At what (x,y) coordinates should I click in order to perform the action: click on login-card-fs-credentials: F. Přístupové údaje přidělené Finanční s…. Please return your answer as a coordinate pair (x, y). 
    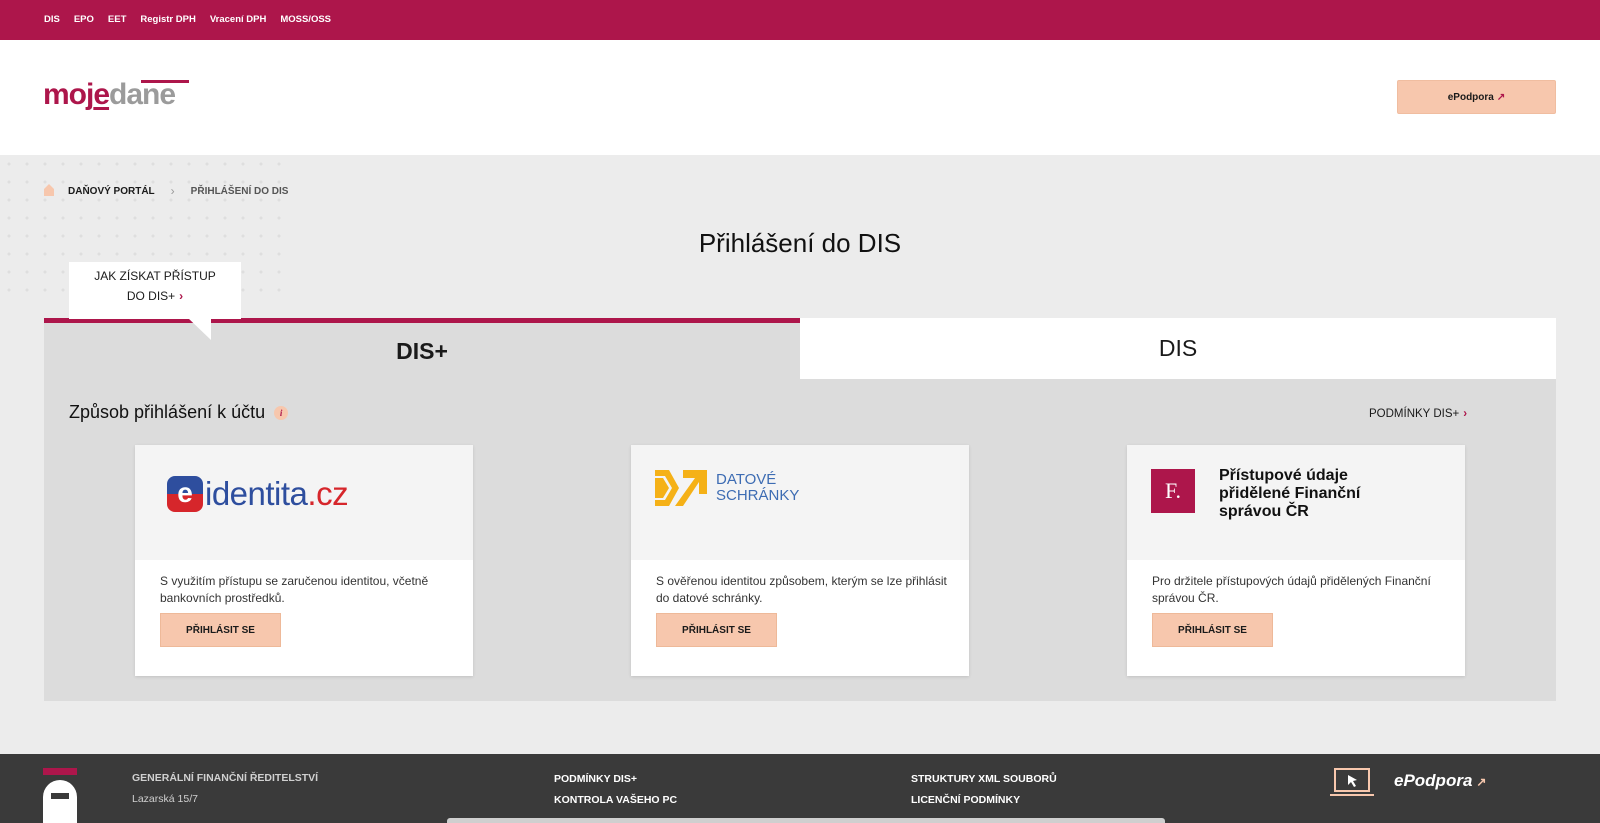
    Looking at the image, I should click on (1296, 560).